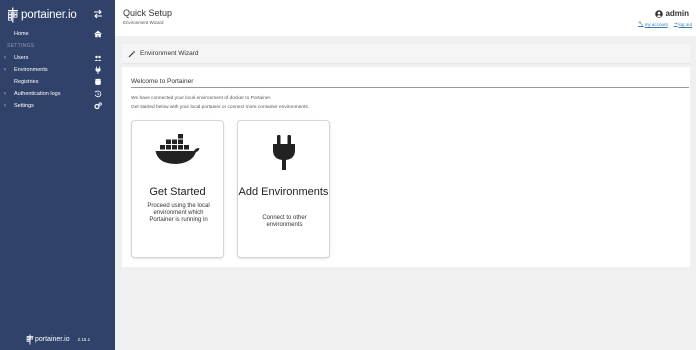 This screenshot has width=696, height=350. What do you see at coordinates (98, 94) in the screenshot?
I see `history-icon` at bounding box center [98, 94].